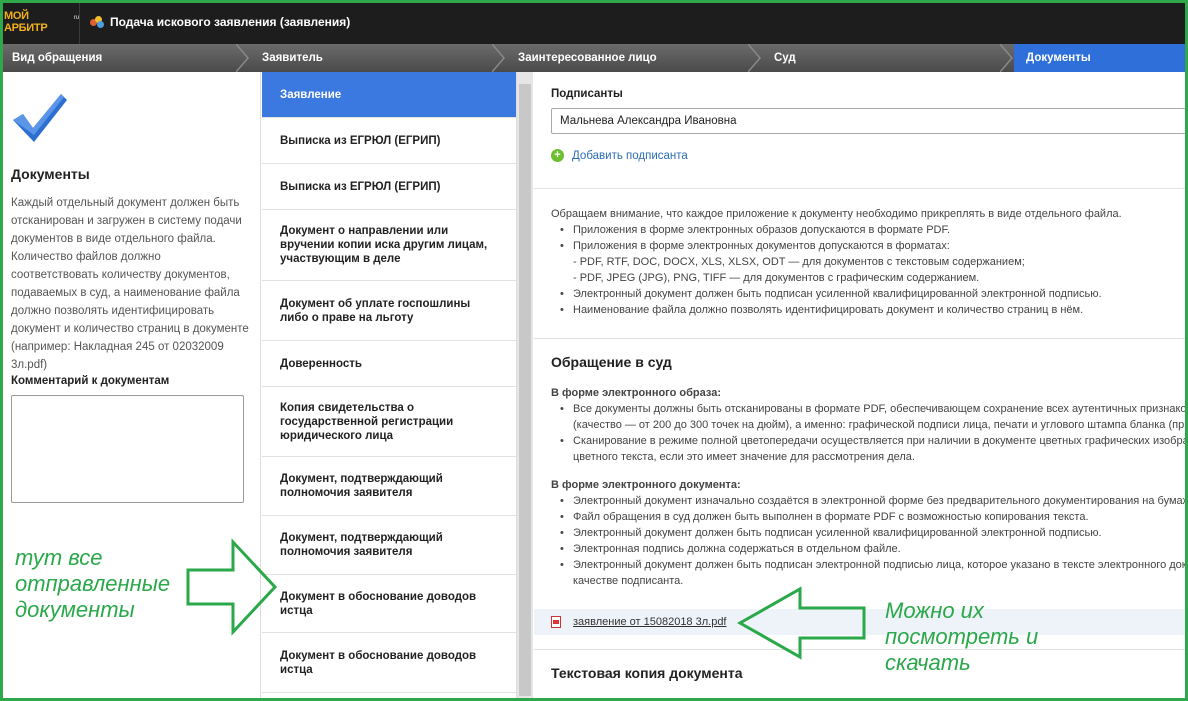  I want to click on step-interested-party: Заинтересованное лицо, so click(634, 58).